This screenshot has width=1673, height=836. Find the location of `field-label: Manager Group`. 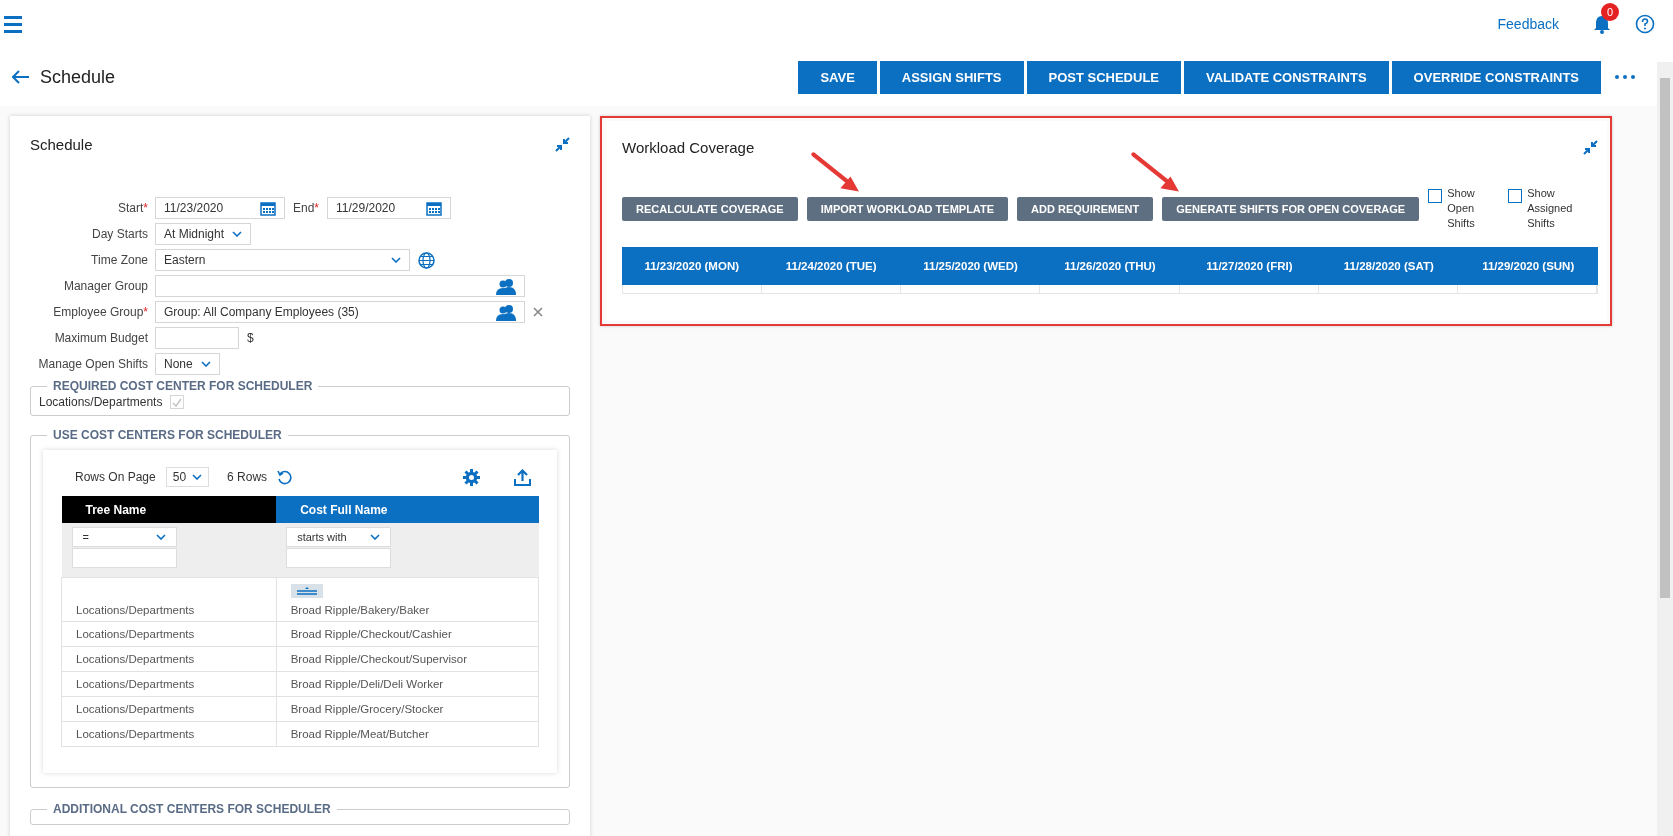

field-label: Manager Group is located at coordinates (105, 286).